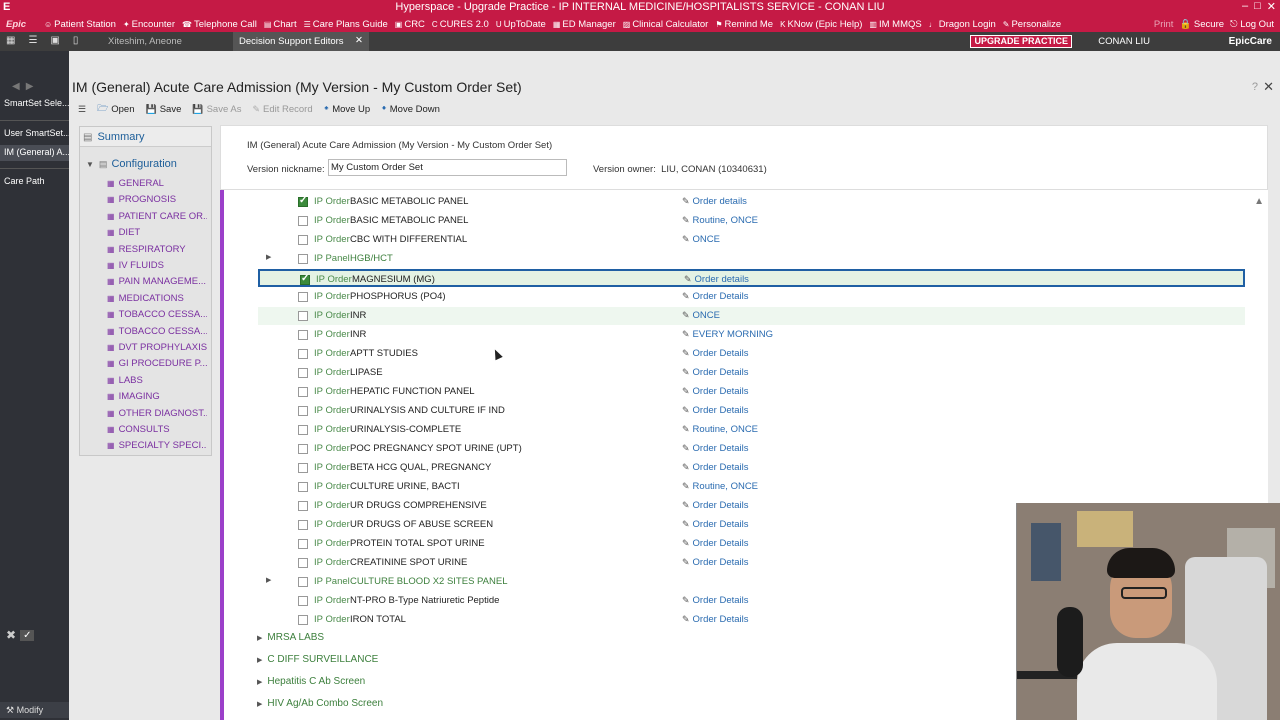 The image size is (1280, 720). Describe the element at coordinates (584, 24) in the screenshot. I see `toolbar-item-ed-manager: ▦ ED Manager` at that location.